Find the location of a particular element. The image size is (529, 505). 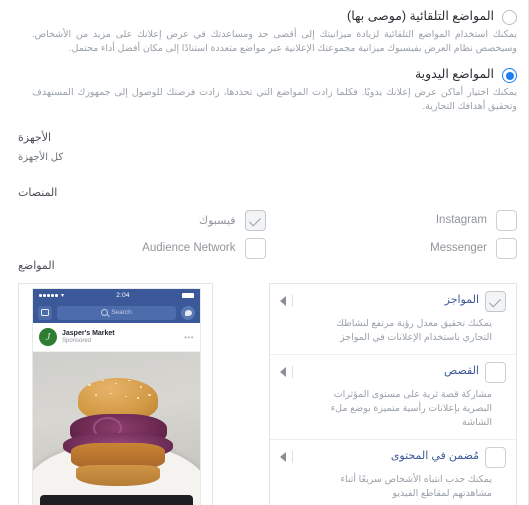

platform-instagram: Instagram is located at coordinates (393, 220).